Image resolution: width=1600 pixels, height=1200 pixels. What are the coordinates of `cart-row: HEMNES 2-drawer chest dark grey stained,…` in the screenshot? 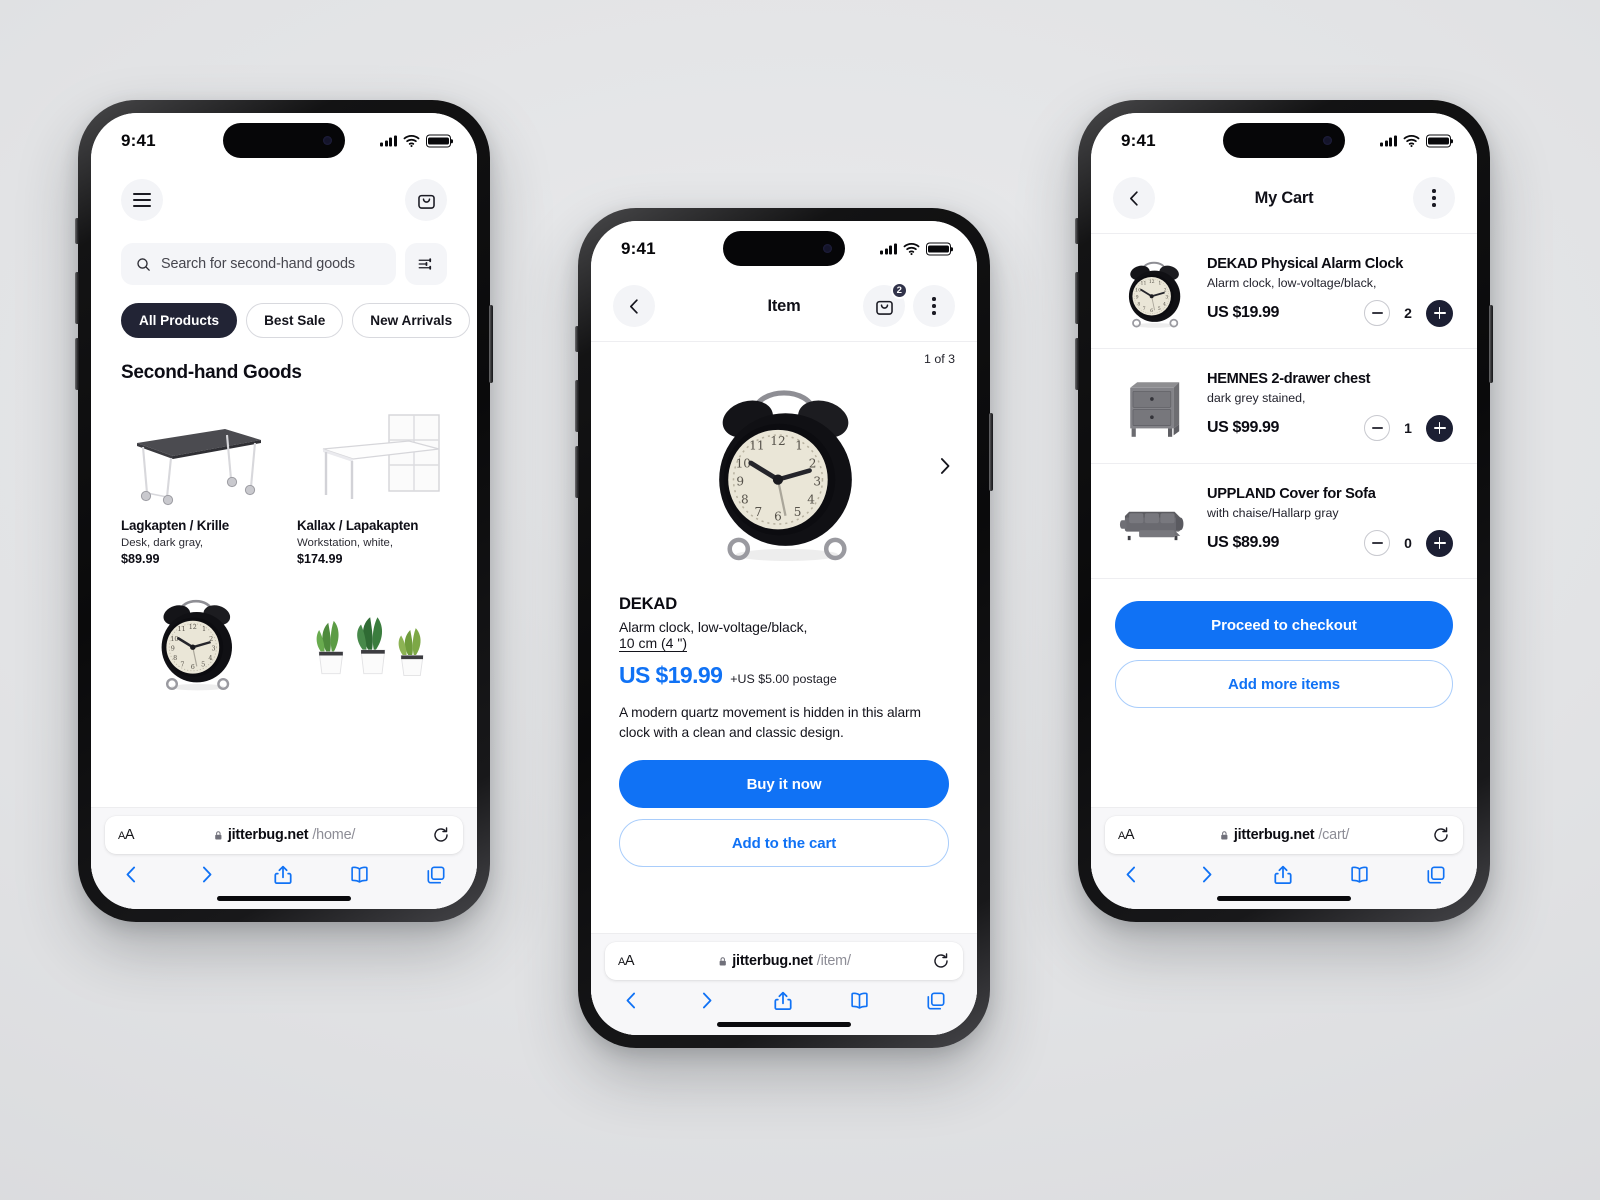 It's located at (1284, 406).